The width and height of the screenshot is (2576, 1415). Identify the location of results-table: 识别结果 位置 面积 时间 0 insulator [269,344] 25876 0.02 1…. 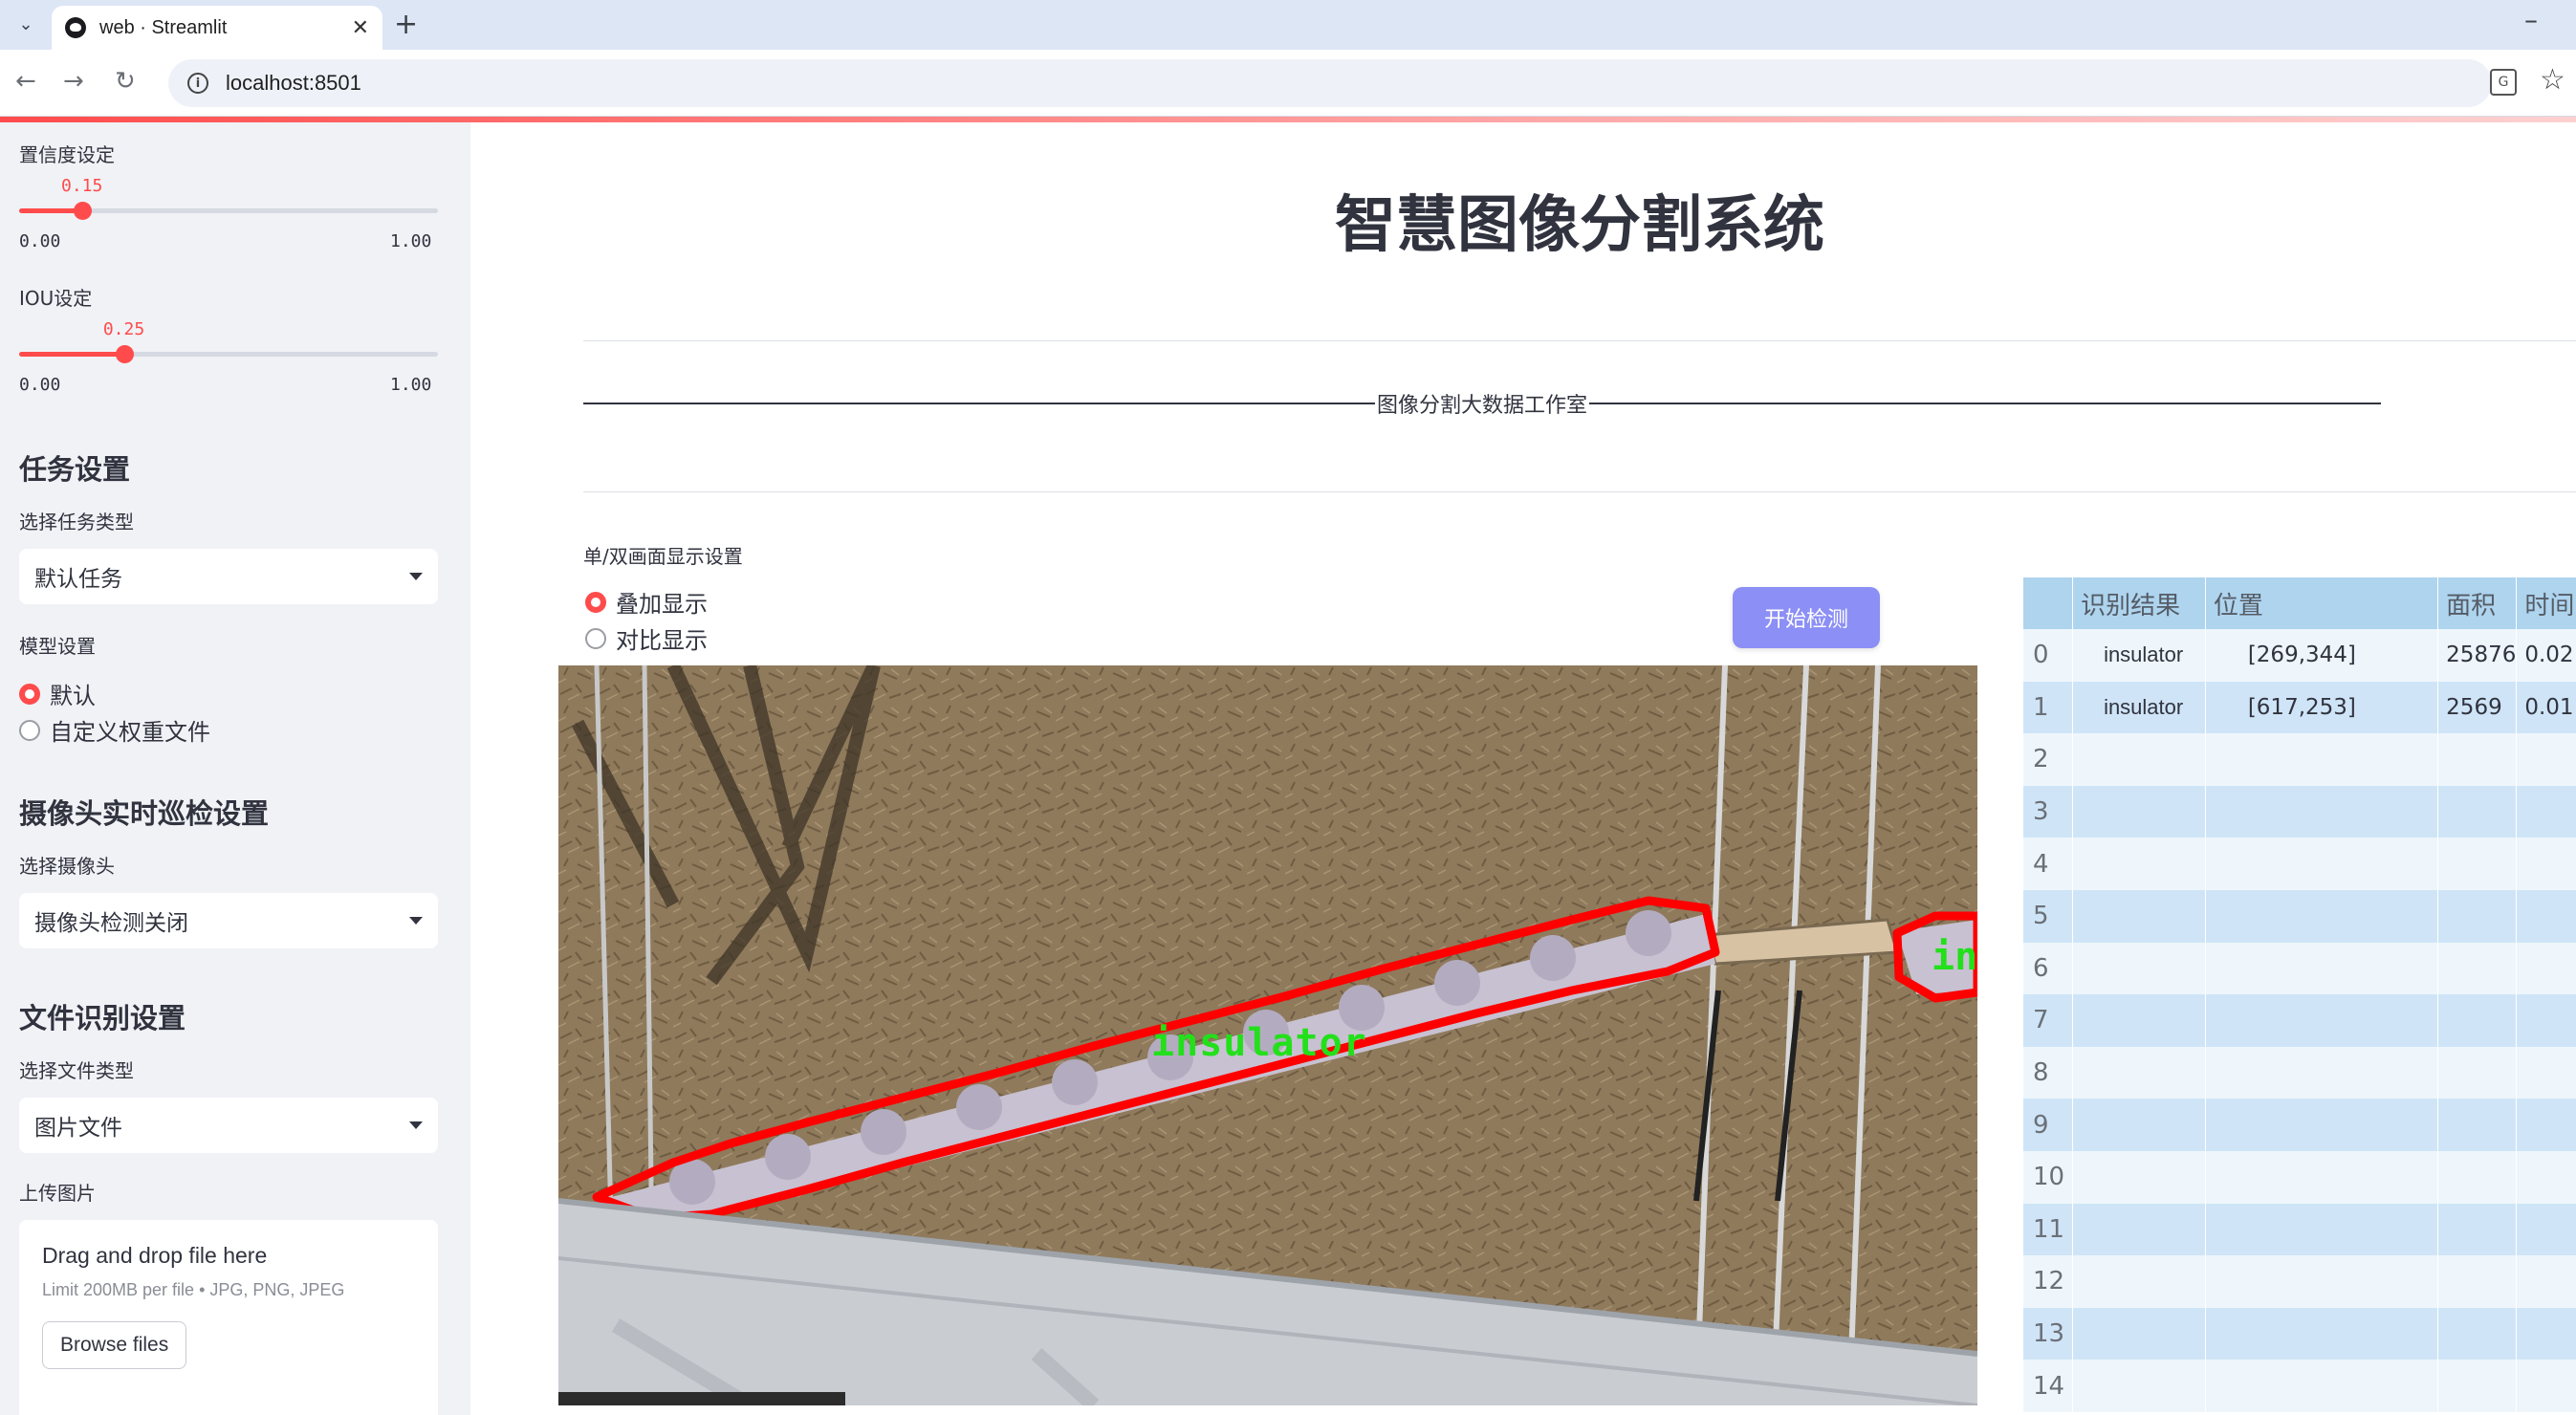
(2299, 994).